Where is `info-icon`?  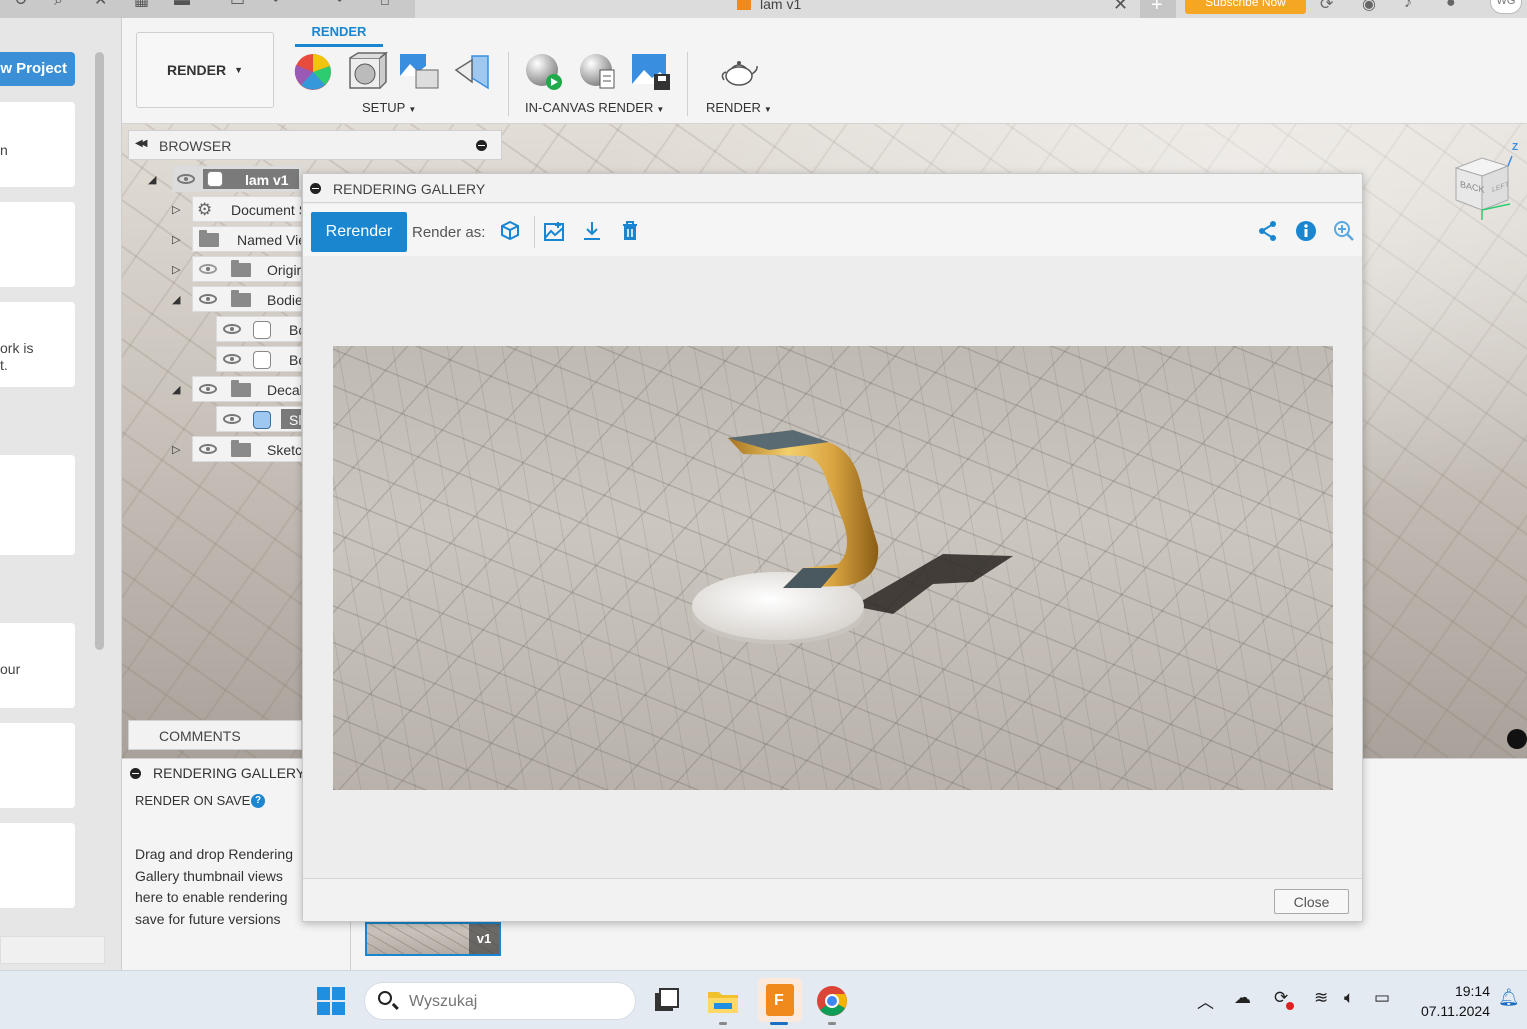
info-icon is located at coordinates (1306, 231).